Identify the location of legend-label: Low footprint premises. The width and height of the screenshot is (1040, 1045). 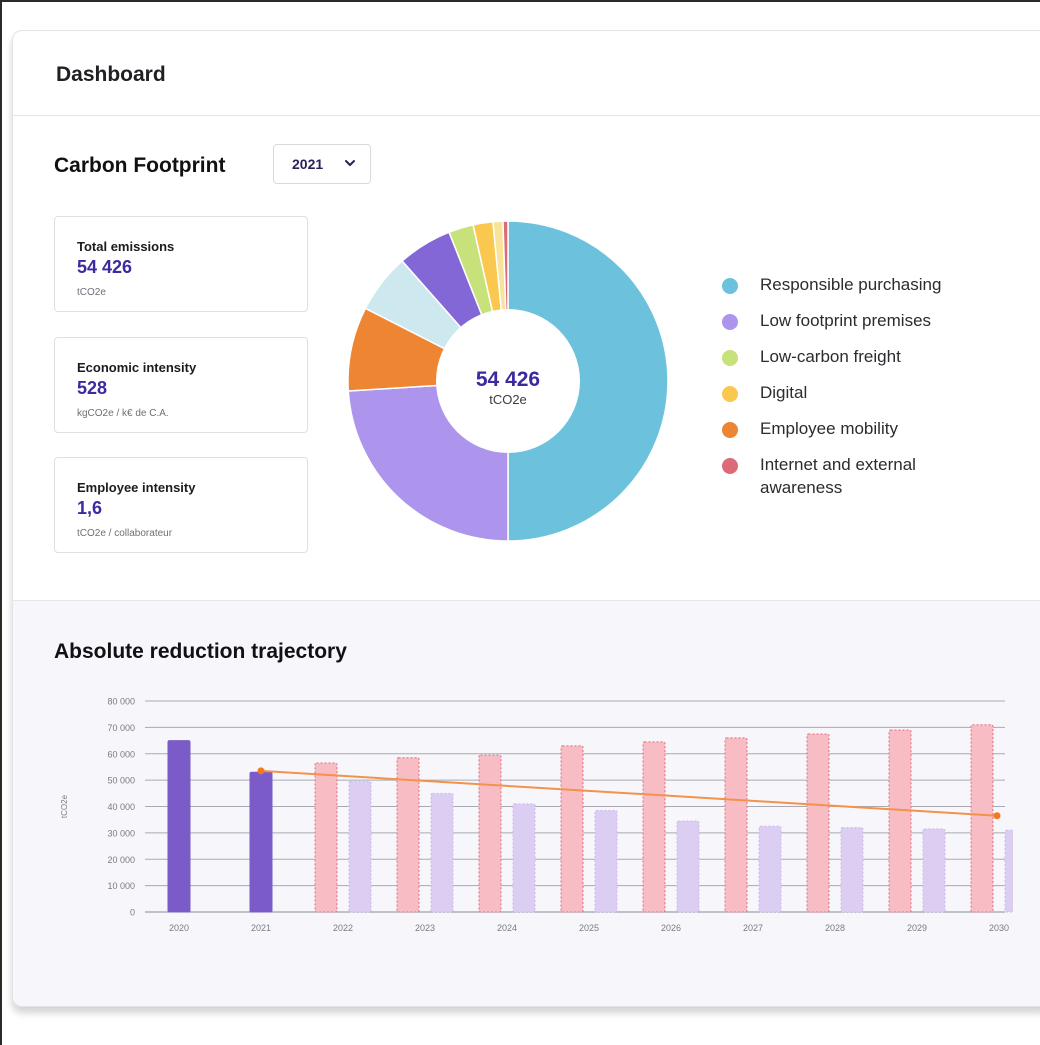
(846, 320).